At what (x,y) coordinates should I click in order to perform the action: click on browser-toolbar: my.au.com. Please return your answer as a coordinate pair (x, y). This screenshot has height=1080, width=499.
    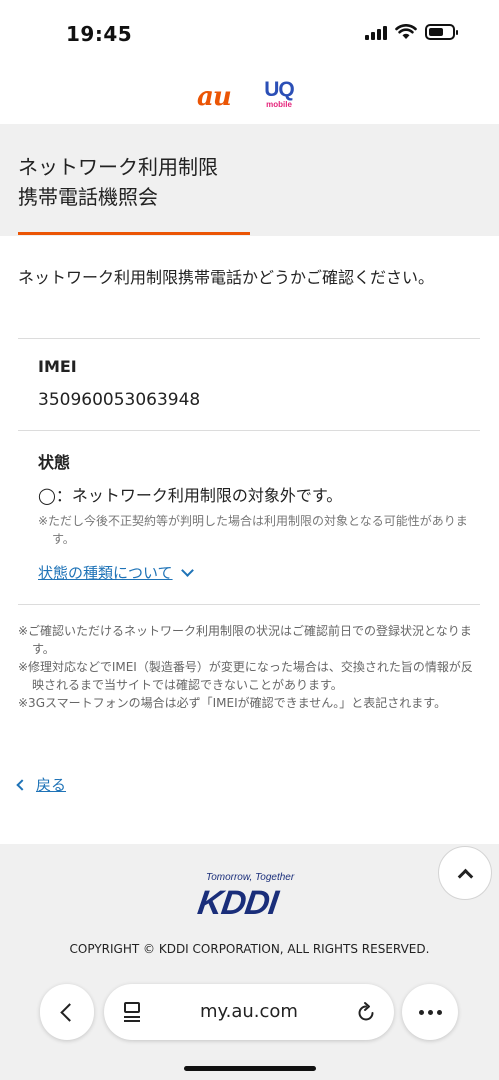
    Looking at the image, I should click on (249, 1014).